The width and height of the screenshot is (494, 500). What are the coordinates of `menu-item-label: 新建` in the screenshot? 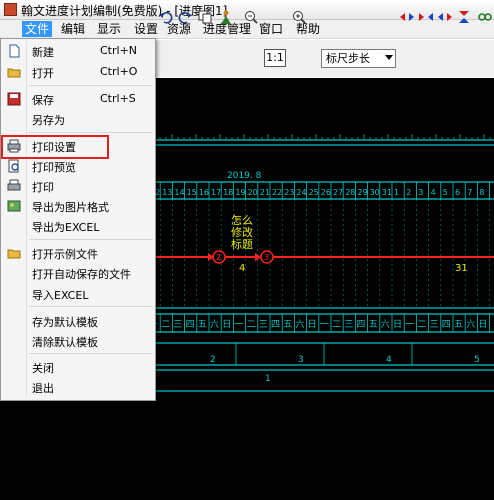 It's located at (43, 52).